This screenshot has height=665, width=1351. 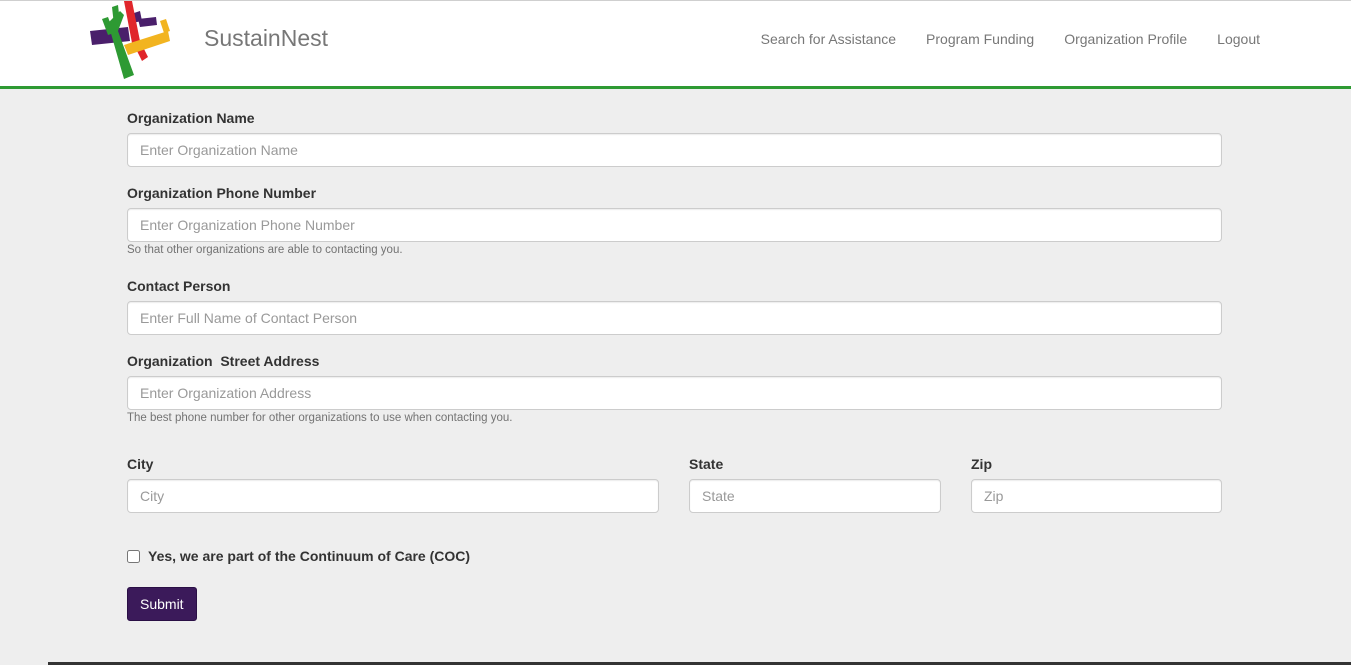 I want to click on nav-search-for-assistance: Search for Assistance, so click(x=828, y=39).